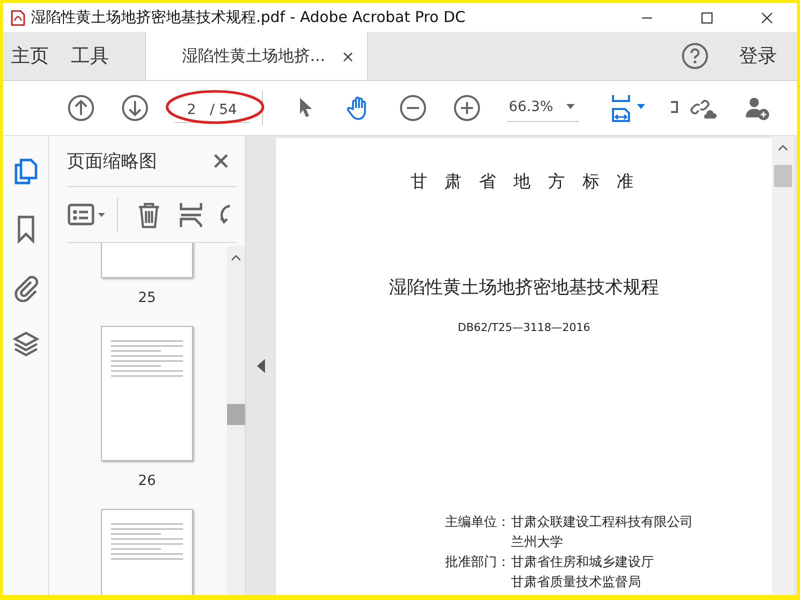  What do you see at coordinates (135, 108) in the screenshot?
I see `next-page-icon` at bounding box center [135, 108].